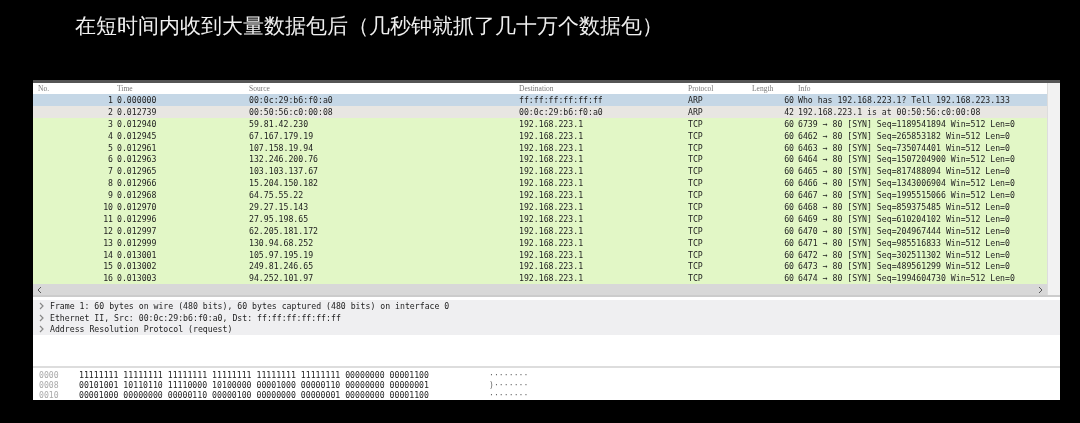  Describe the element at coordinates (110, 99) in the screenshot. I see `table-cell-text: 1` at that location.